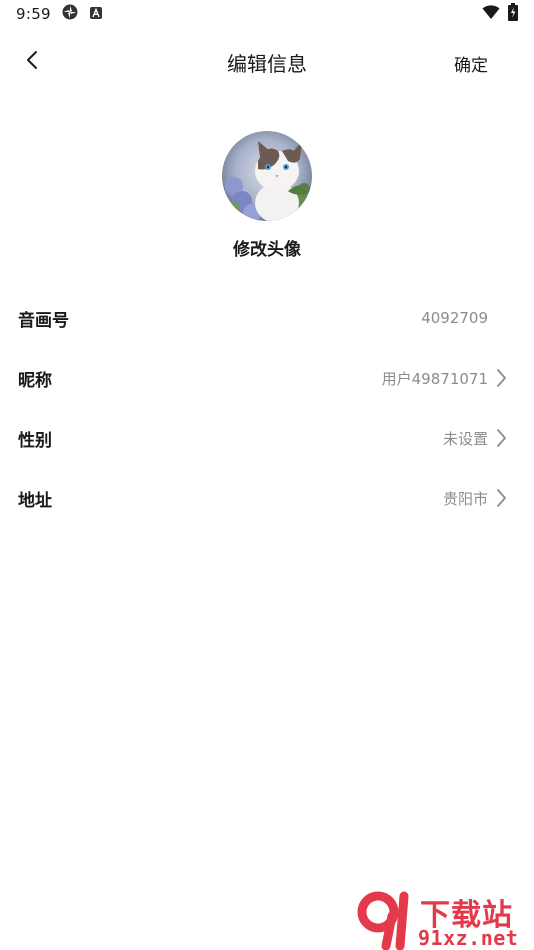  Describe the element at coordinates (491, 14) in the screenshot. I see `wifi-icon` at that location.